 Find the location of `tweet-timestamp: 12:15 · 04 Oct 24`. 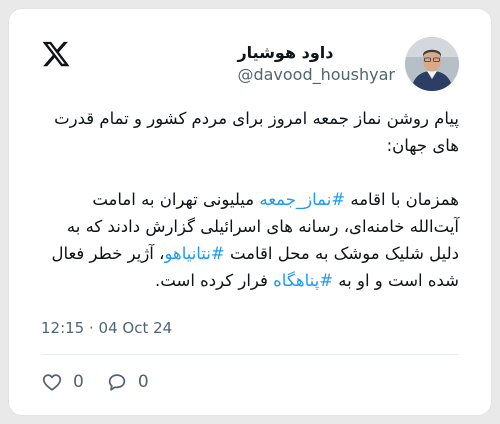

tweet-timestamp: 12:15 · 04 Oct 24 is located at coordinates (106, 328).